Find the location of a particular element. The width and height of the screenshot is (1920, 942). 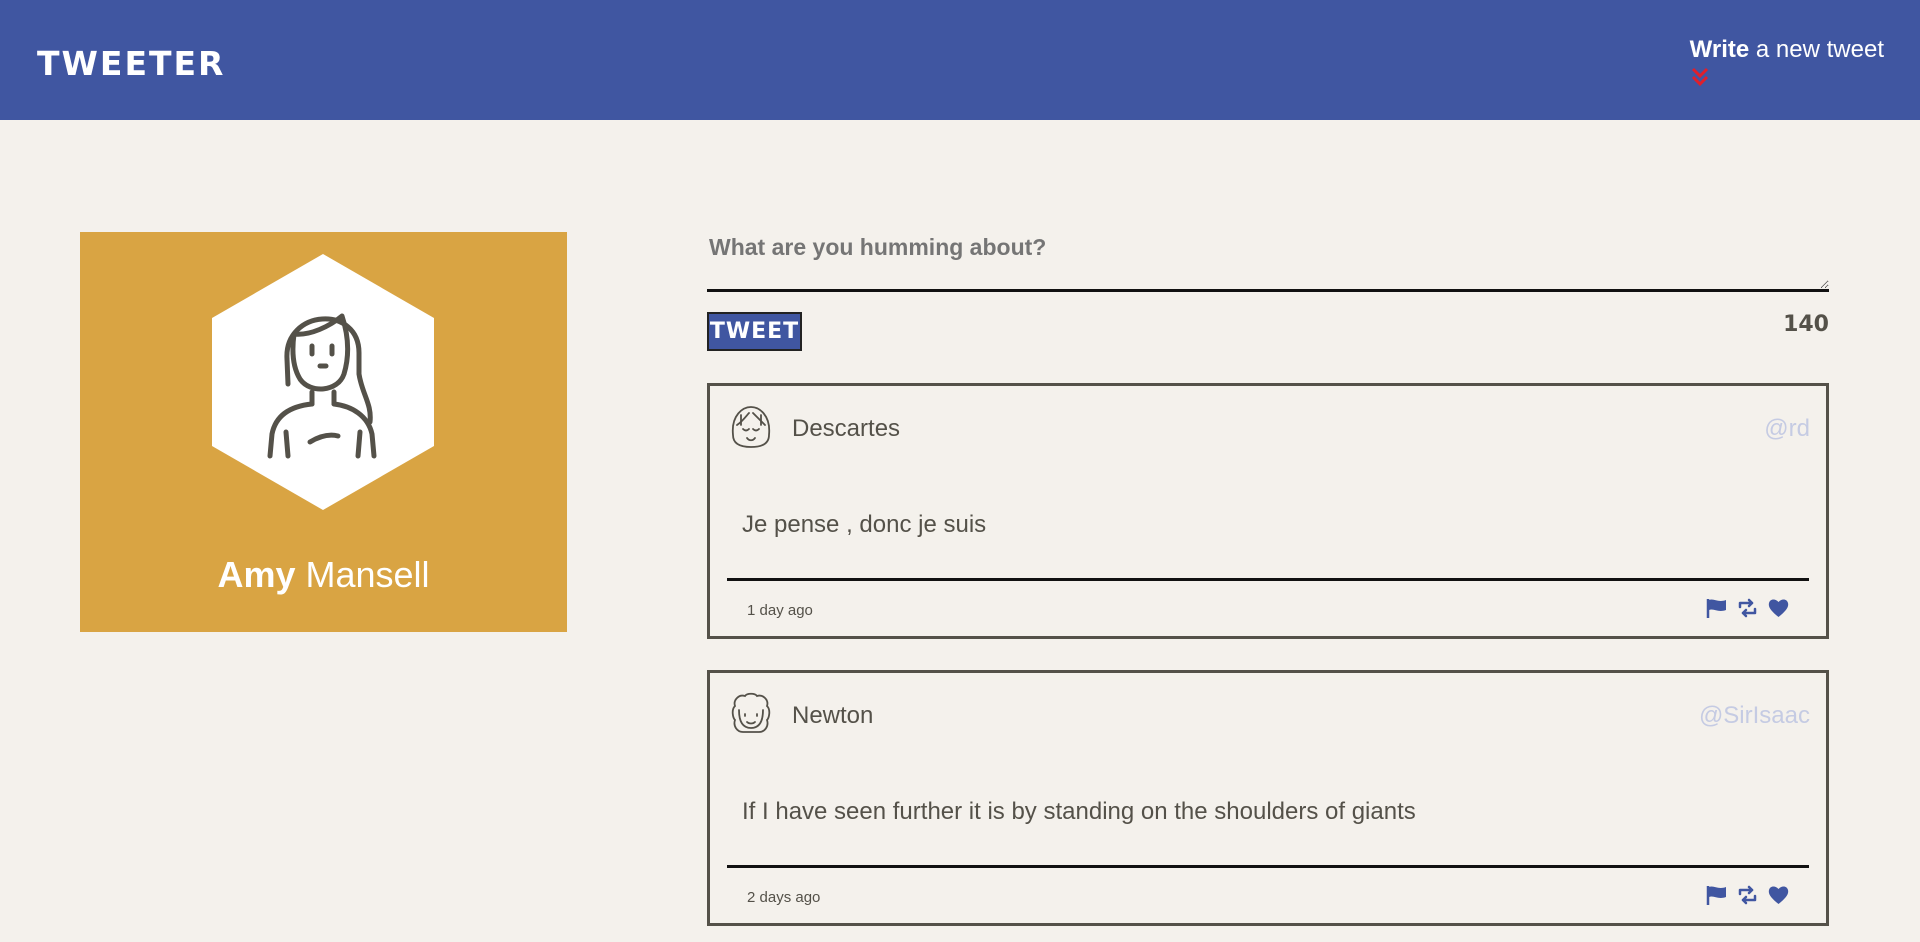

profile-name: Amy Mansell is located at coordinates (323, 575).